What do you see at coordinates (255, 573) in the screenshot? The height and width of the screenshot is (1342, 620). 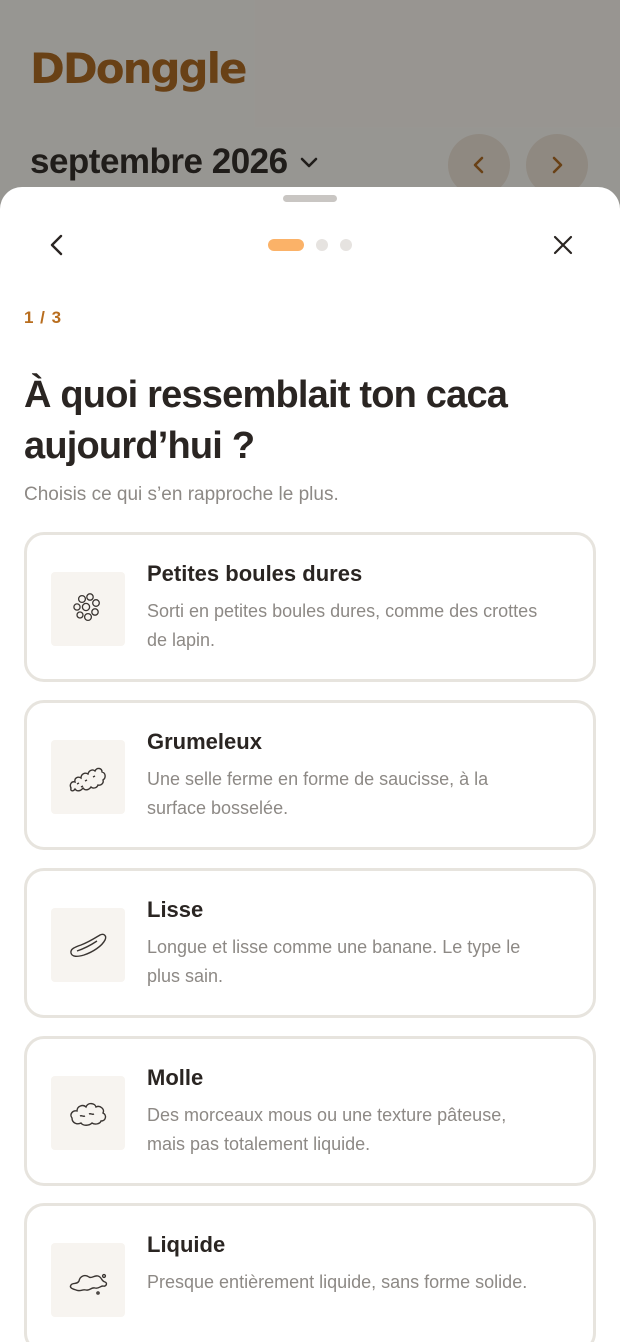 I see `option-title: Petites boules dures` at bounding box center [255, 573].